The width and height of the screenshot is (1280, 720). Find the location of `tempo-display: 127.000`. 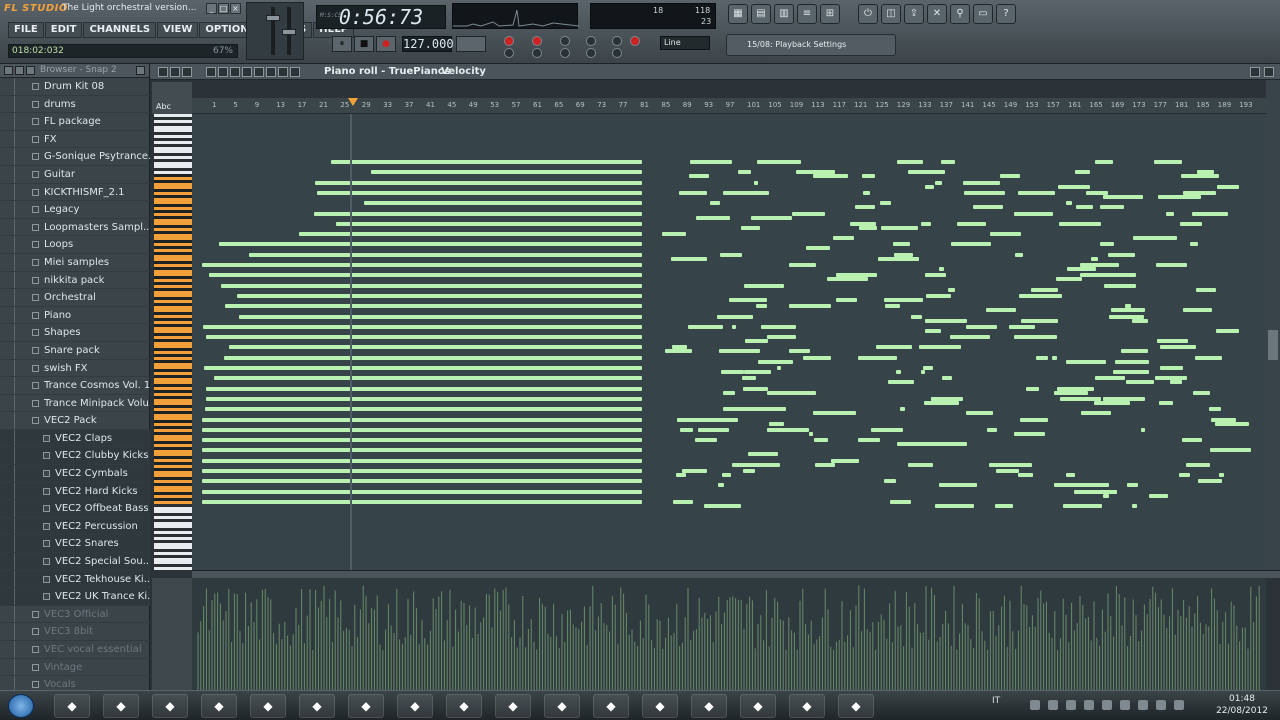

tempo-display: 127.000 is located at coordinates (428, 44).